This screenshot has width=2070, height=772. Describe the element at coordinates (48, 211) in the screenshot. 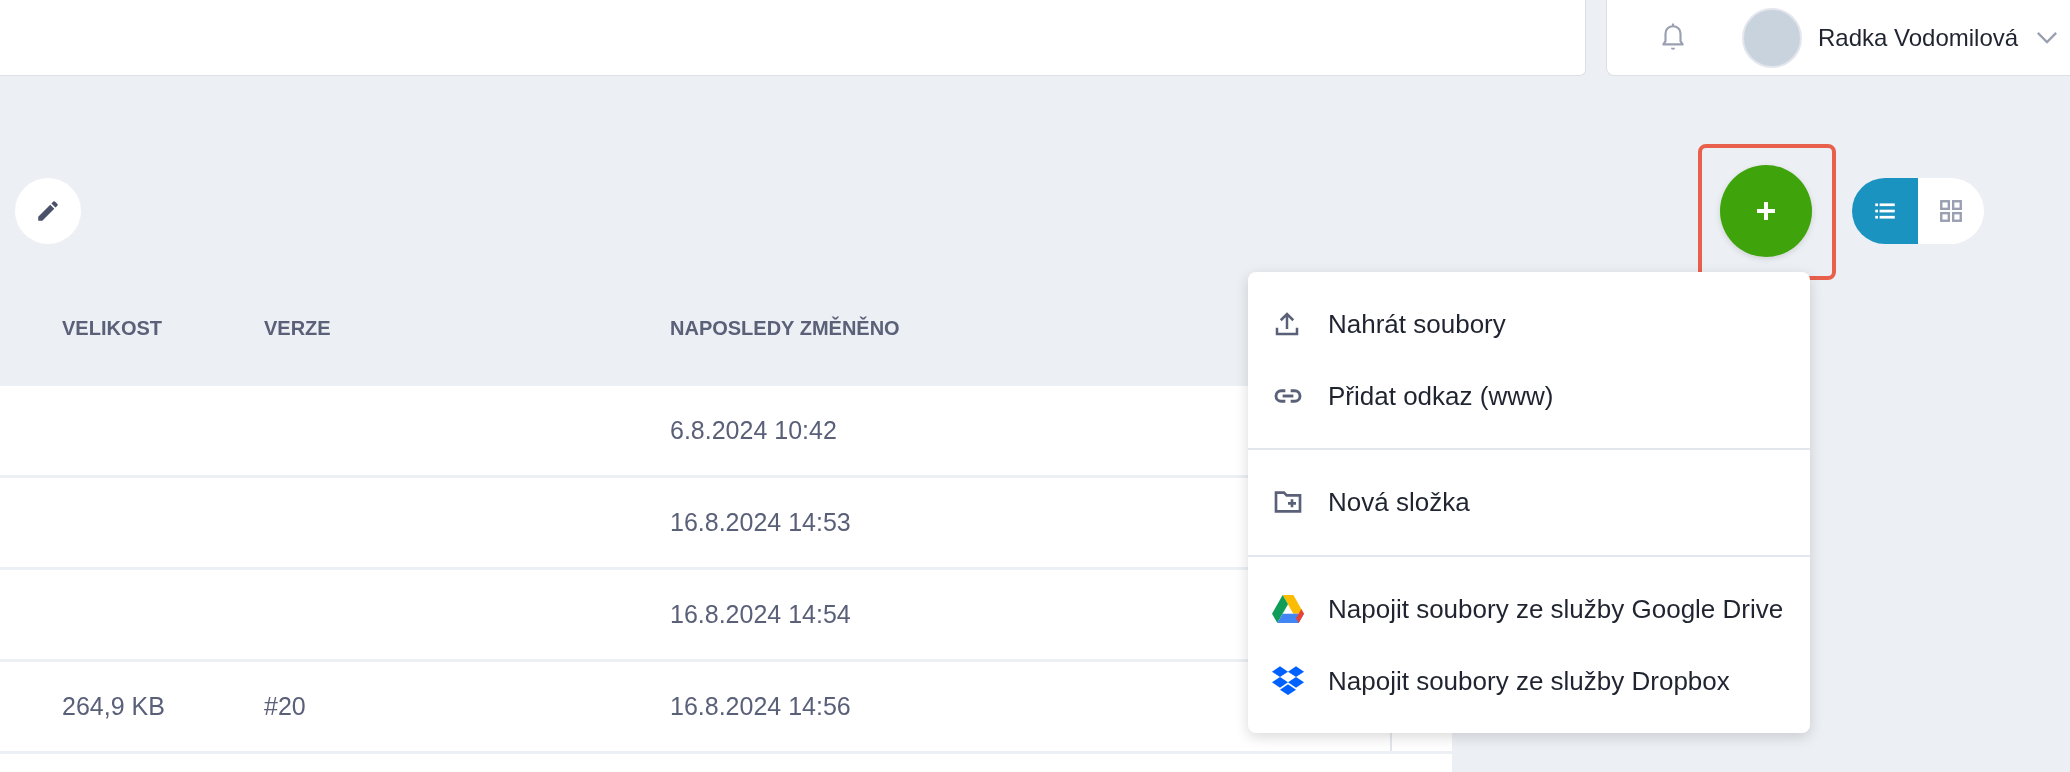

I see `pencil-icon` at that location.